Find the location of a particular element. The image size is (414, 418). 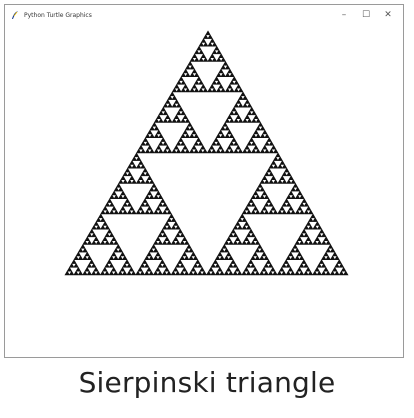

maximize-button: ☐ is located at coordinates (366, 15).